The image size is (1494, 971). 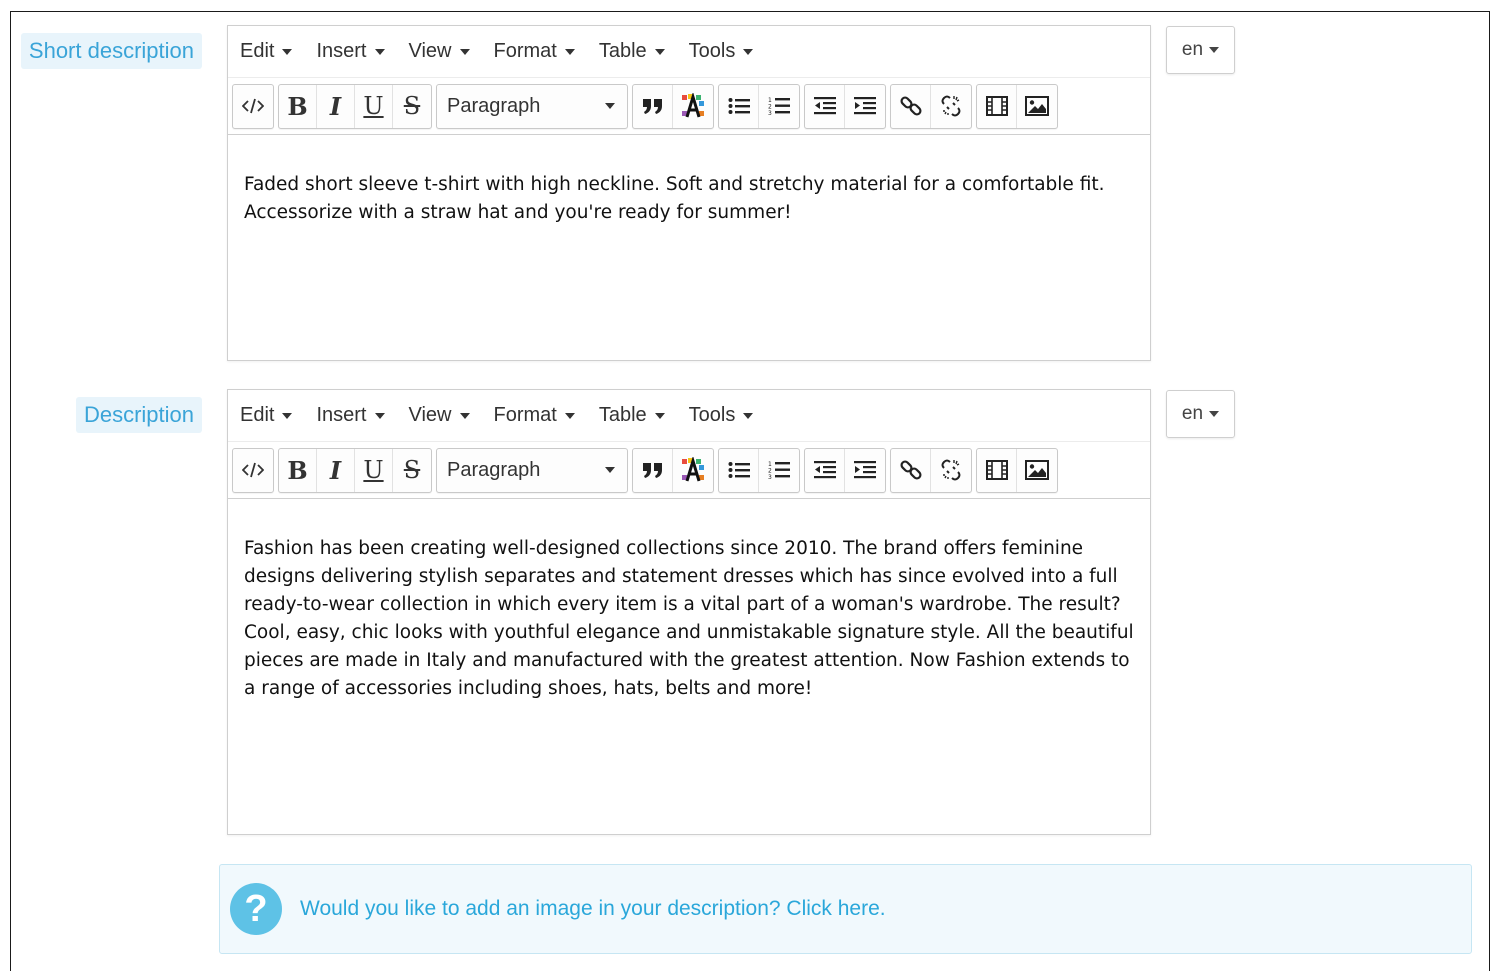 I want to click on quote-color-group, so click(x=673, y=106).